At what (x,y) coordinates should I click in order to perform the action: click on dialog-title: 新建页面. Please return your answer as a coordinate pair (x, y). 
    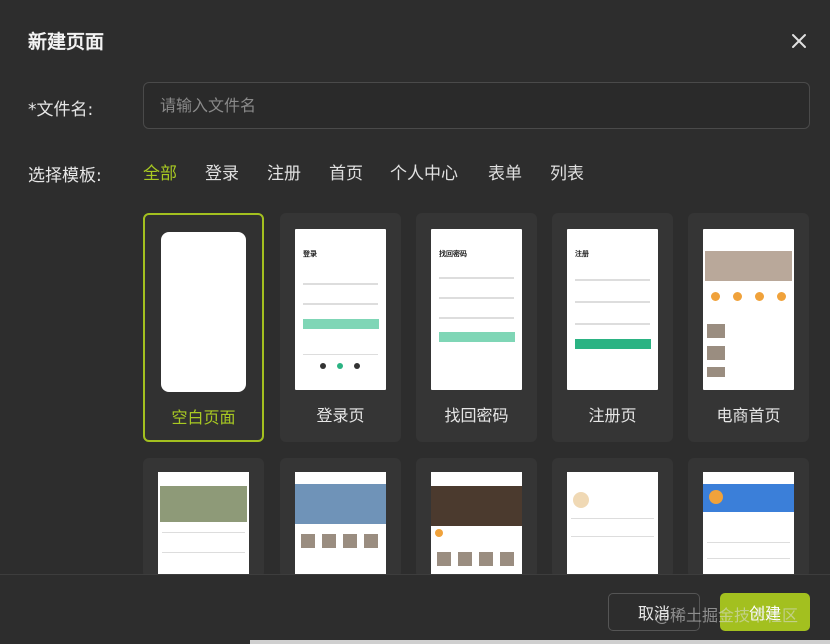
    Looking at the image, I should click on (66, 42).